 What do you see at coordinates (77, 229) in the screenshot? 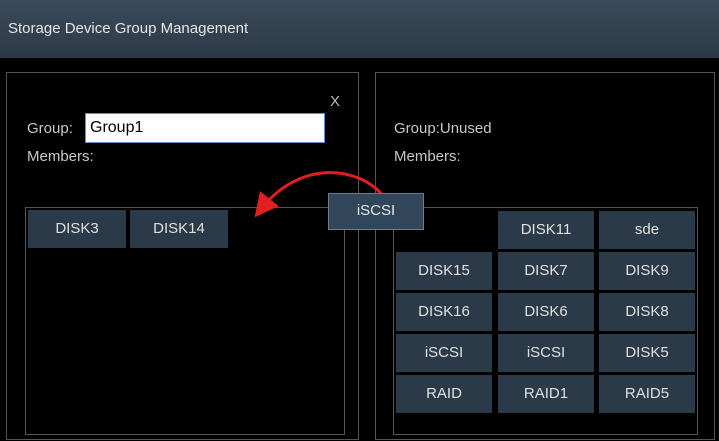
I see `member-chip-disk3: DISK3` at bounding box center [77, 229].